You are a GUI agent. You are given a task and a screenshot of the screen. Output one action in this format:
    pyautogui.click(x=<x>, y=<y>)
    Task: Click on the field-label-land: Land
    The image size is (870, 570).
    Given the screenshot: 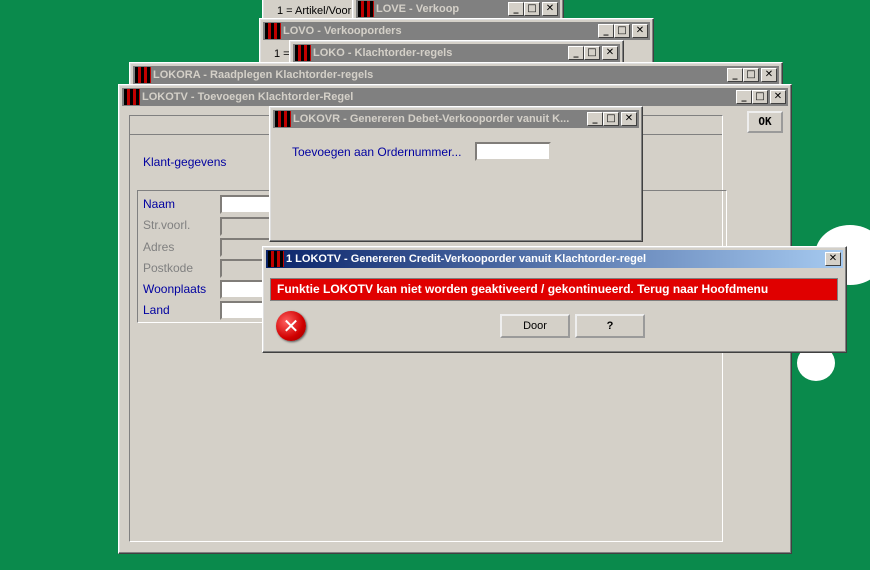 What is the action you would take?
    pyautogui.click(x=156, y=310)
    